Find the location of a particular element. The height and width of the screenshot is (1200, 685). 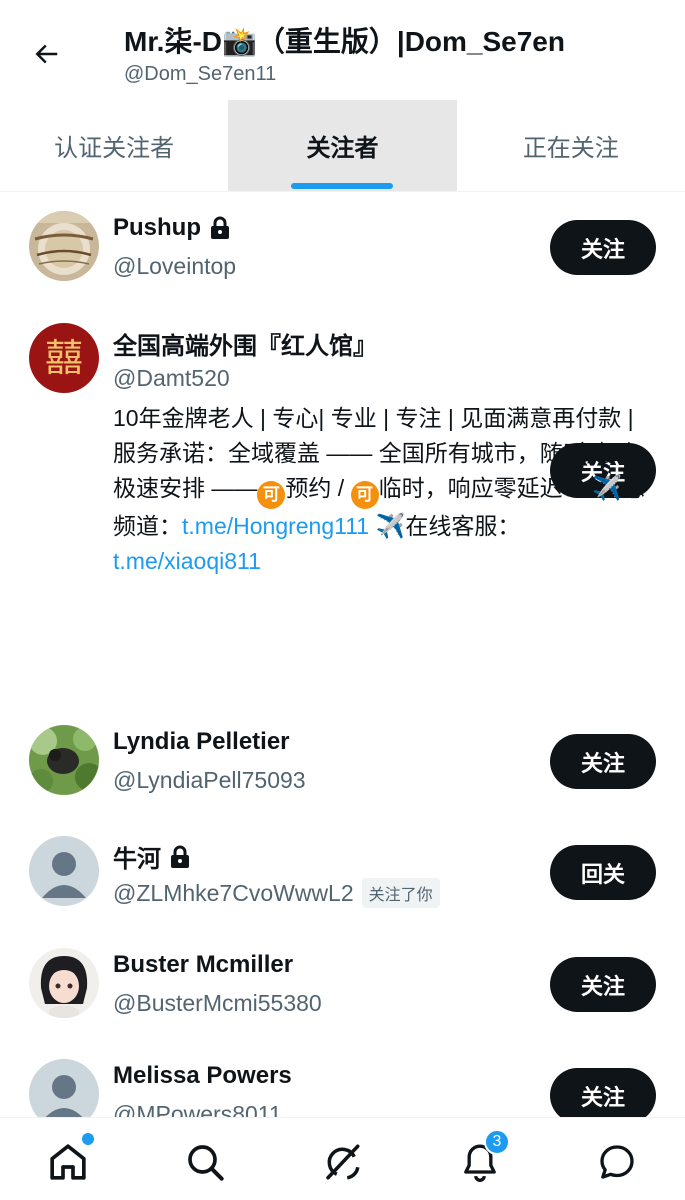

nav-search is located at coordinates (205, 1162).